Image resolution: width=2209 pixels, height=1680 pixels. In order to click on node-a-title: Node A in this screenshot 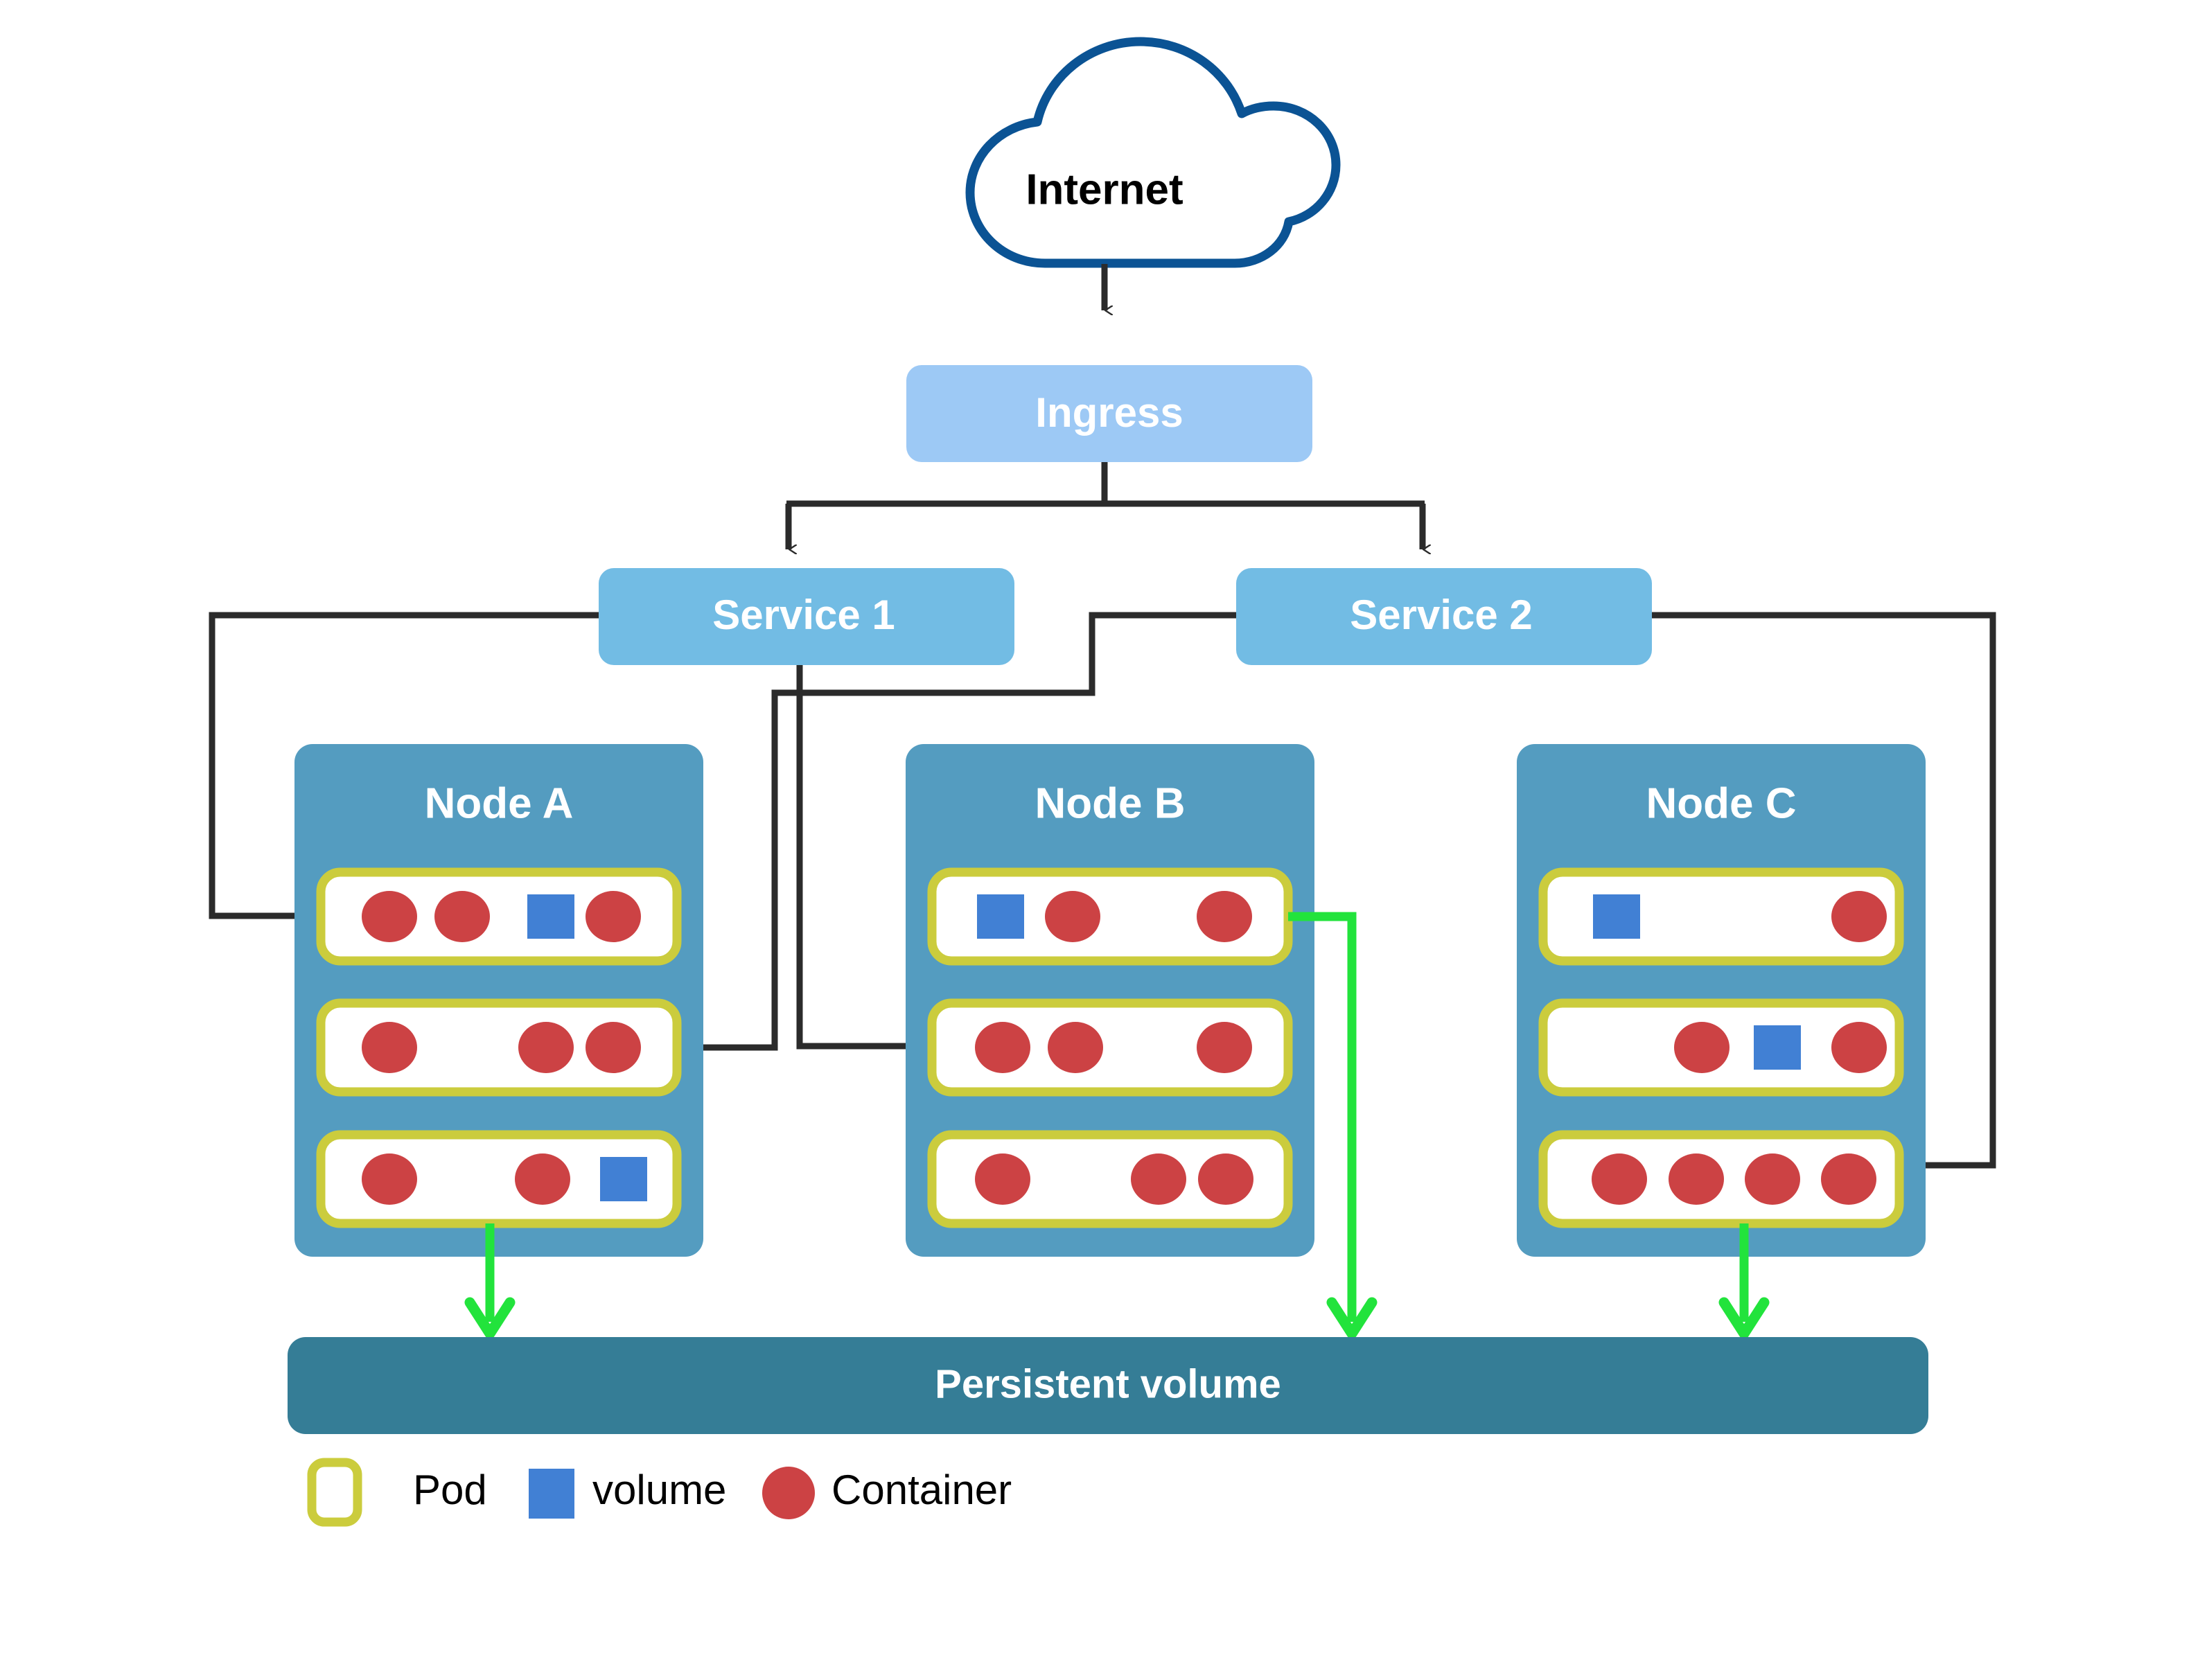, I will do `click(499, 803)`.